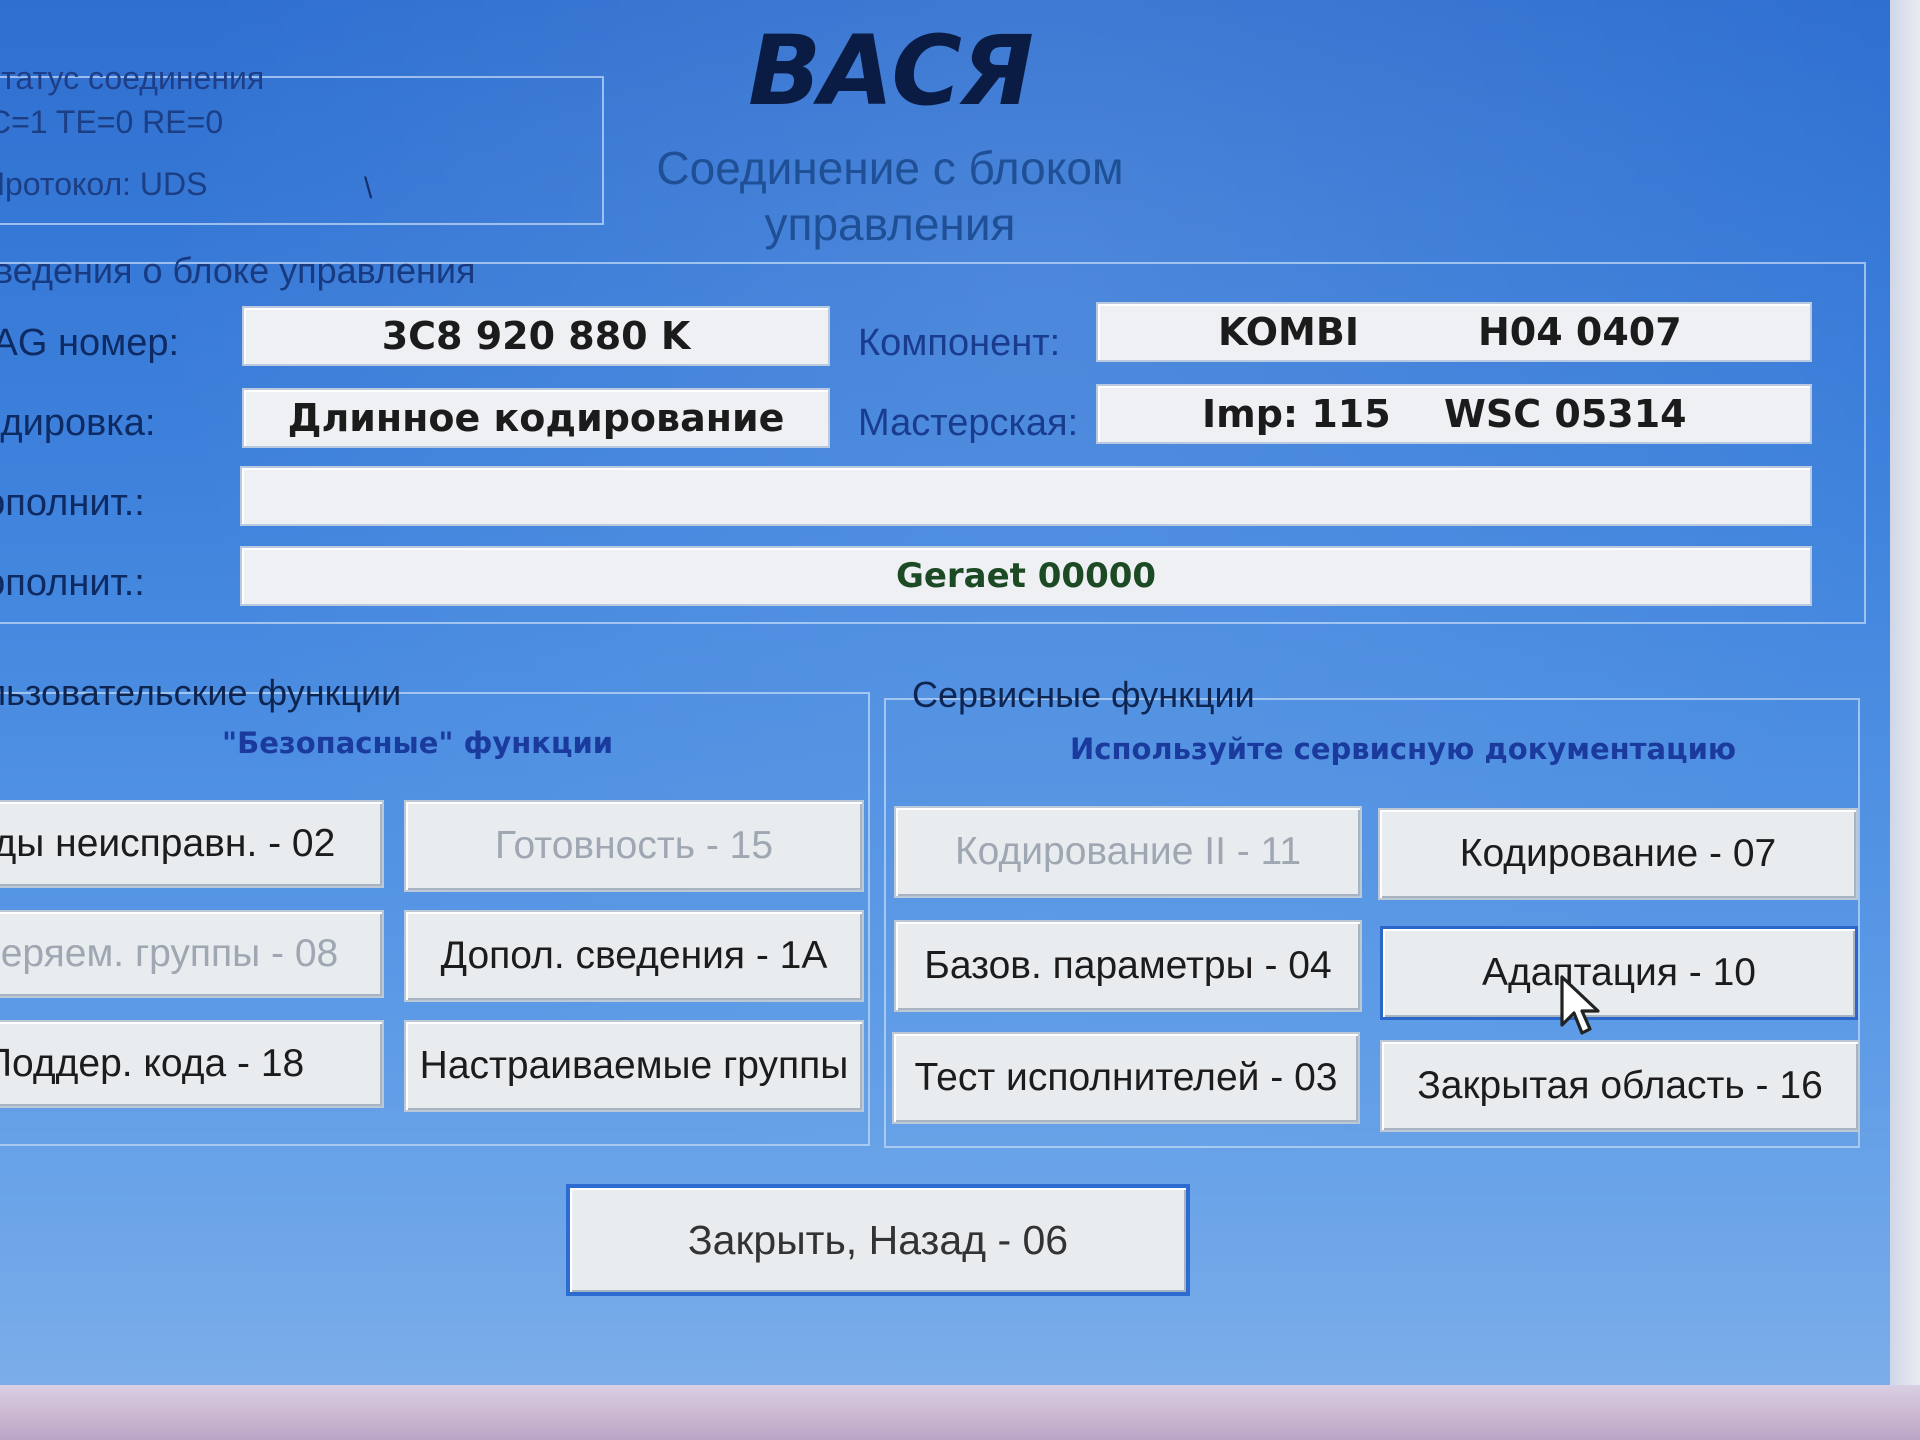  What do you see at coordinates (1905, 720) in the screenshot?
I see `monitor-bezel-right` at bounding box center [1905, 720].